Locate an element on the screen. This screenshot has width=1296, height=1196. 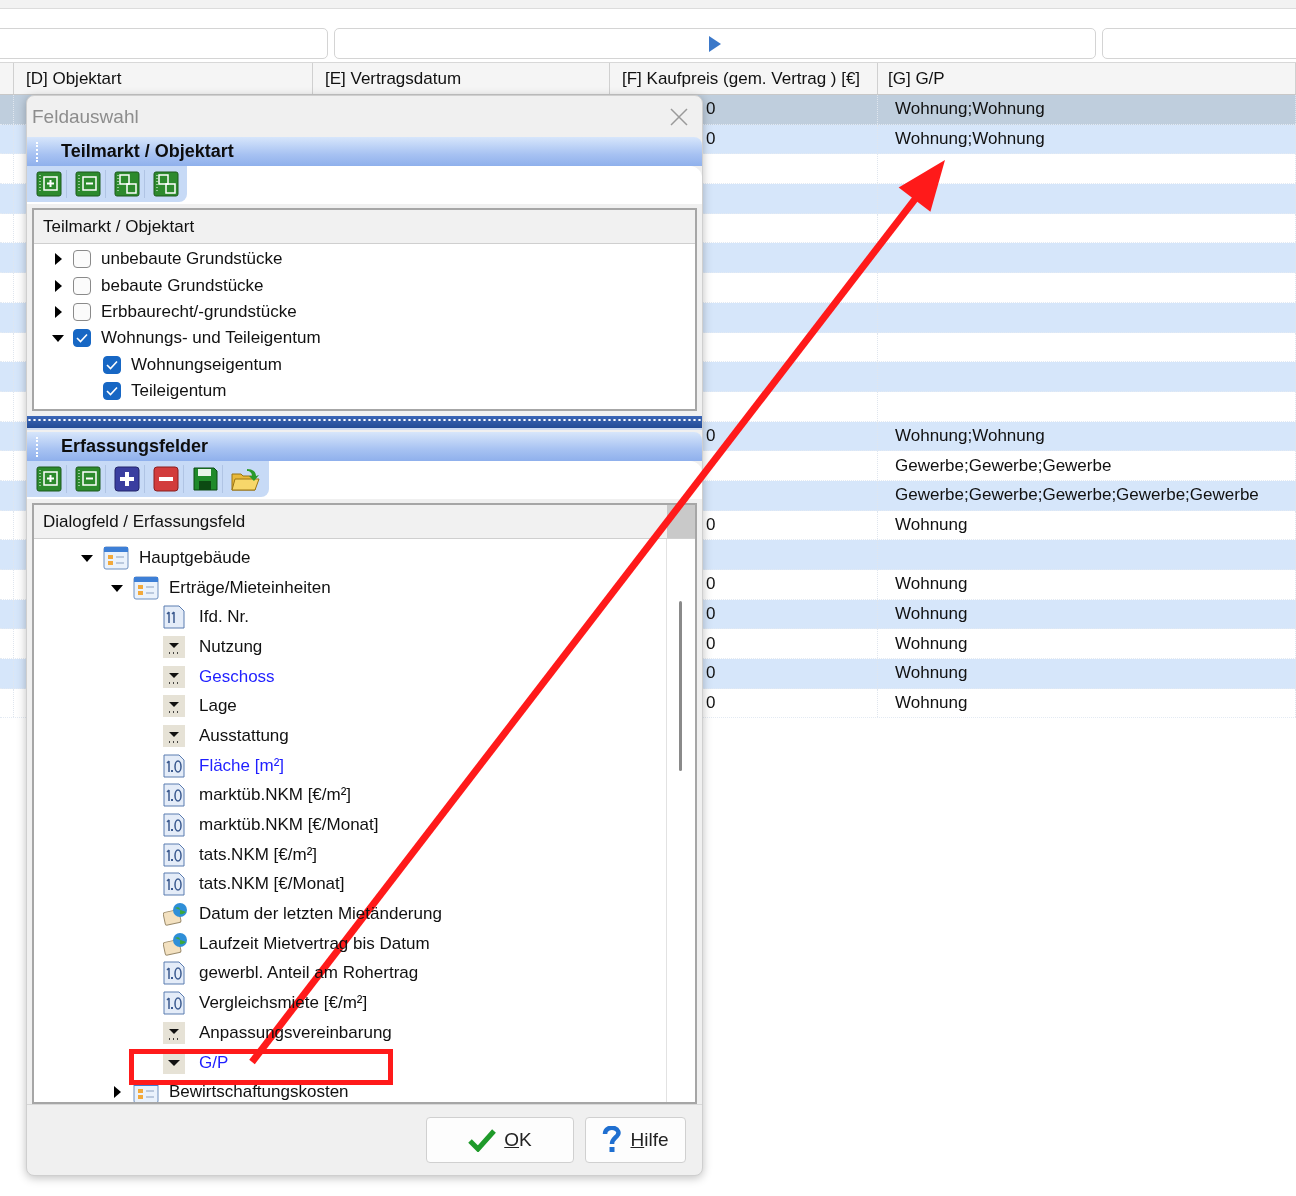
table-cell: Gewerbe;Gewerbe;Gewerbe is located at coordinates (1003, 465).